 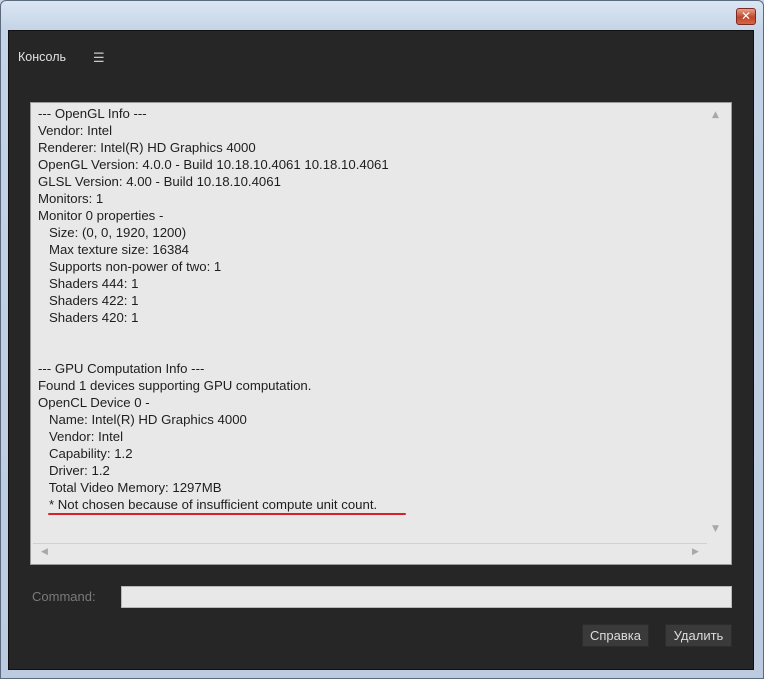 What do you see at coordinates (71, 198) in the screenshot?
I see `console-line: Monitors: 1` at bounding box center [71, 198].